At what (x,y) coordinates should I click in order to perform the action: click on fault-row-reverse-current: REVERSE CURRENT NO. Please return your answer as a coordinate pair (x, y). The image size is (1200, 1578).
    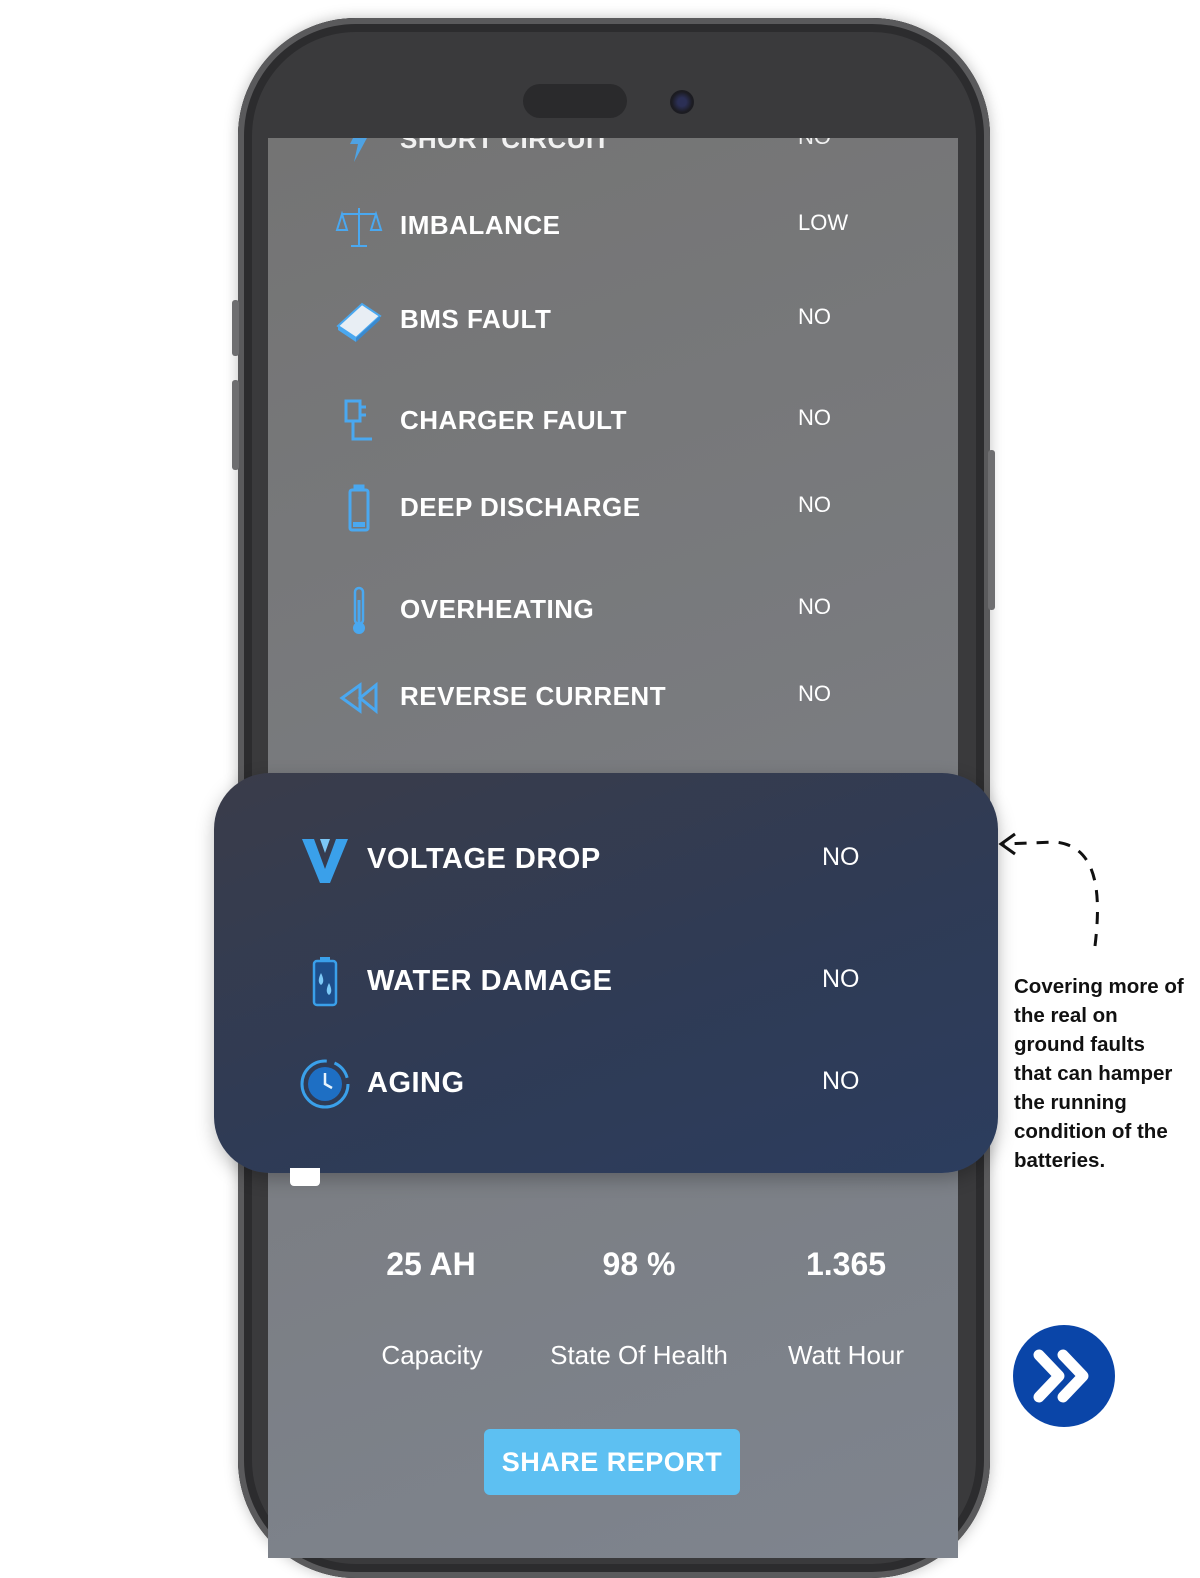
    Looking at the image, I should click on (613, 695).